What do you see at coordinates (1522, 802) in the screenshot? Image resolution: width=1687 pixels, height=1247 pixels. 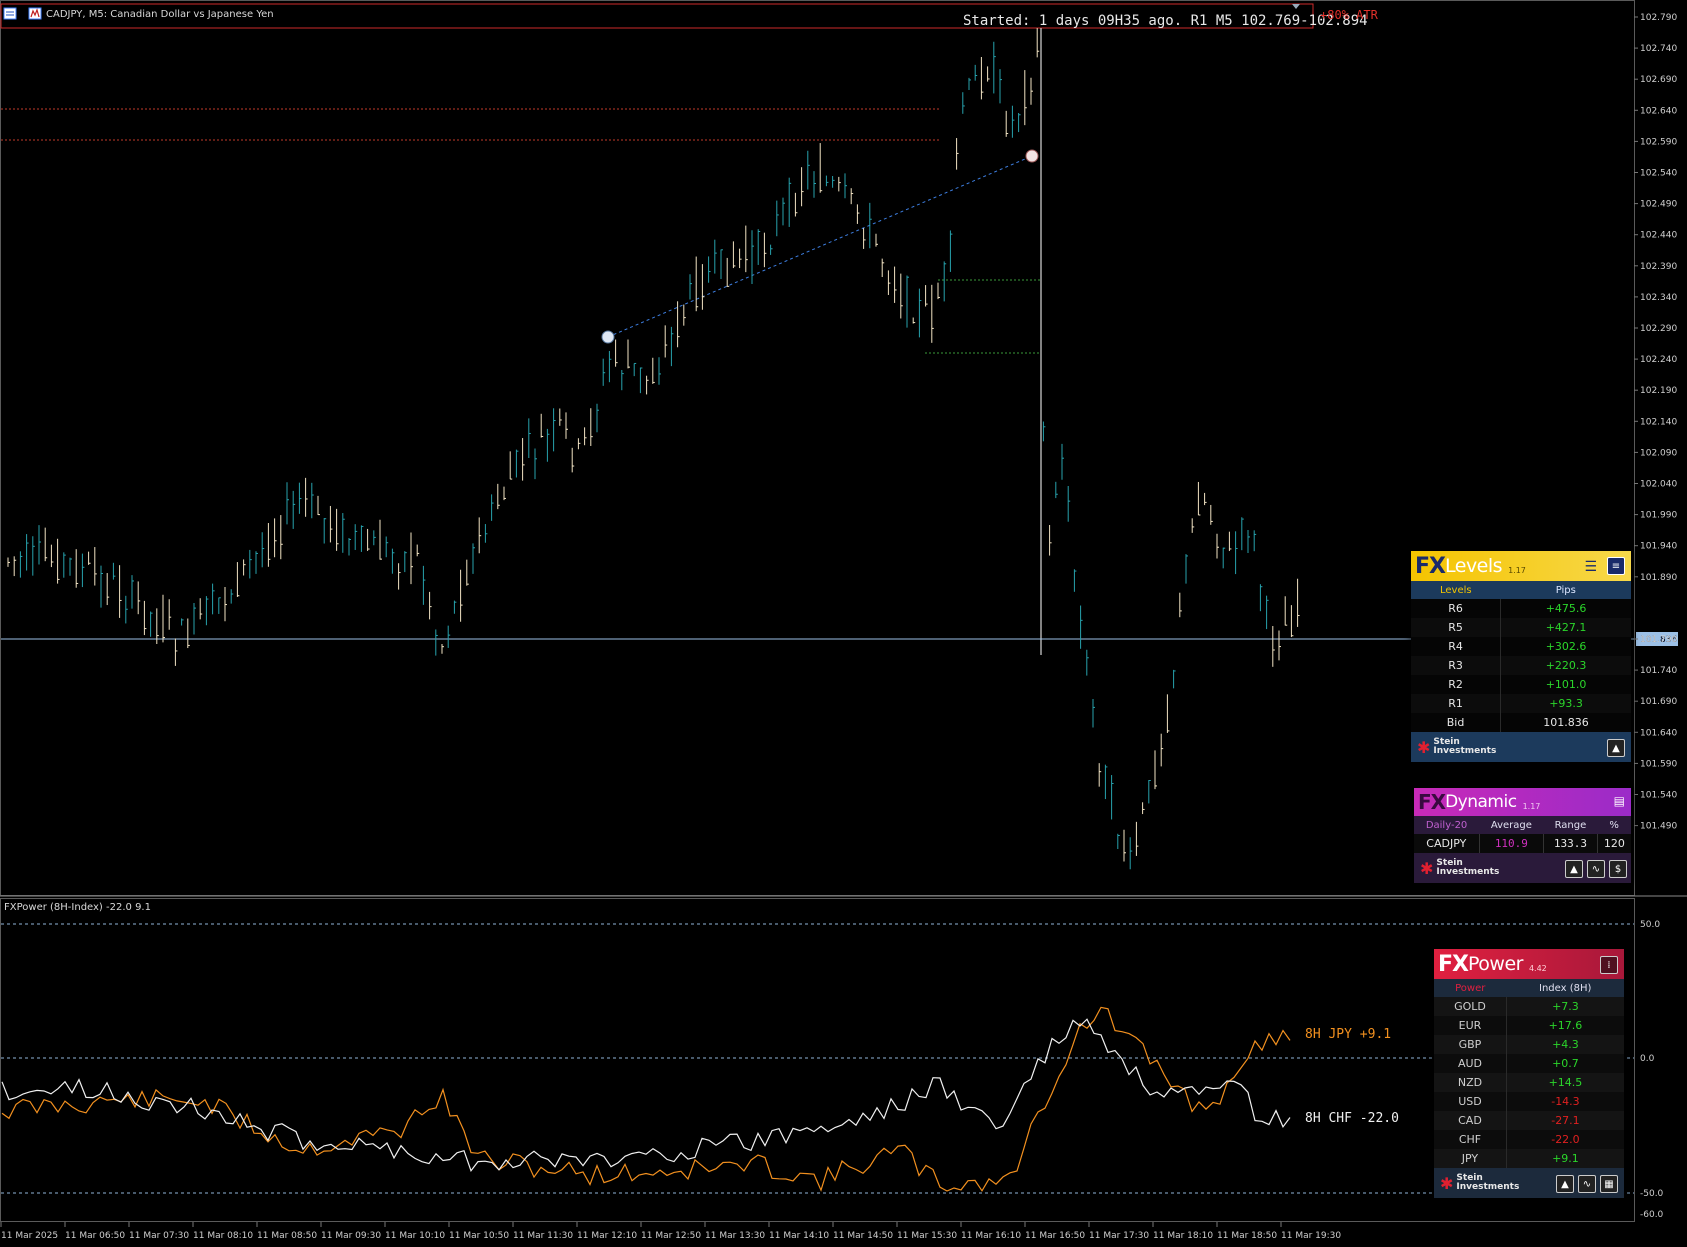 I see `fxdynamic-header: FX Dynamic 1.17 ▤` at bounding box center [1522, 802].